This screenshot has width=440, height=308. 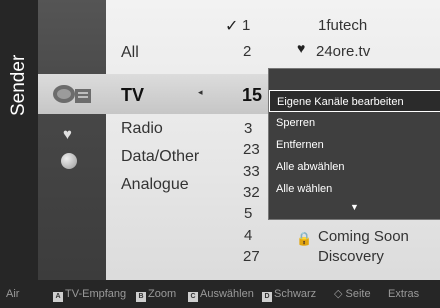 I want to click on menu-item-edit-own-channels: Eigene Kanäle bearbeiten, so click(x=354, y=101).